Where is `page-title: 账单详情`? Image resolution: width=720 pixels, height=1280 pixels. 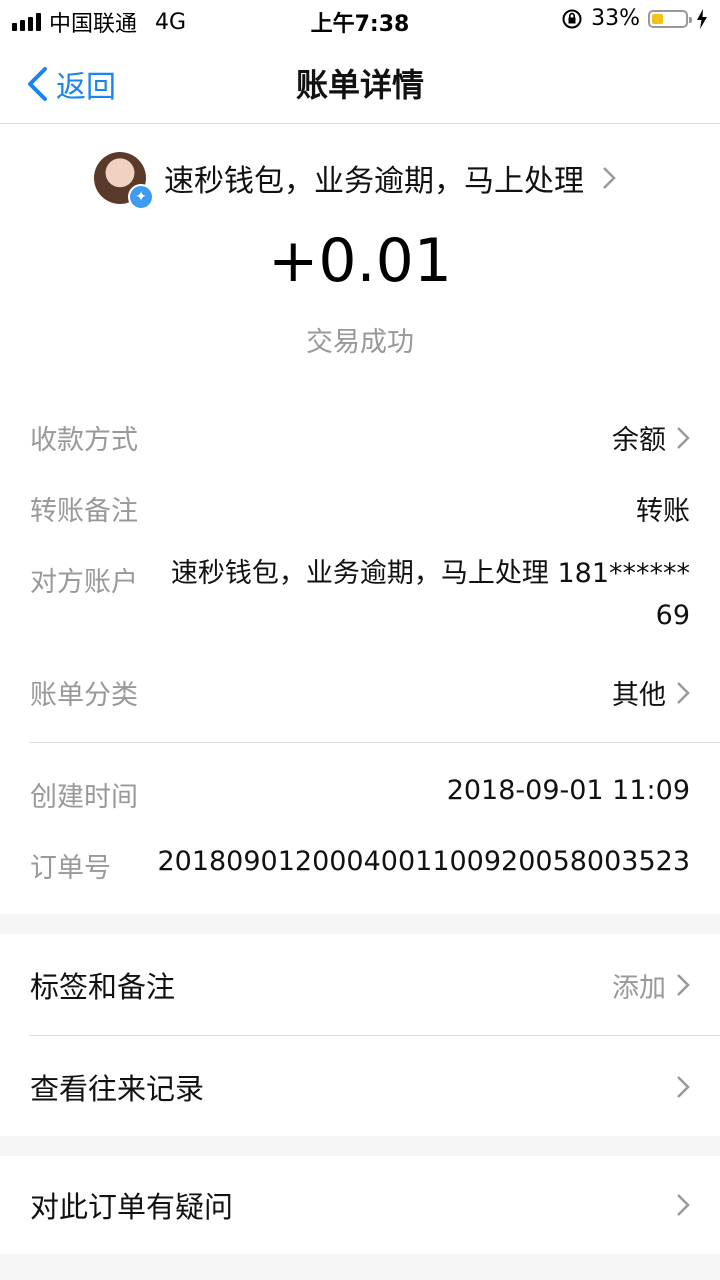 page-title: 账单详情 is located at coordinates (359, 85).